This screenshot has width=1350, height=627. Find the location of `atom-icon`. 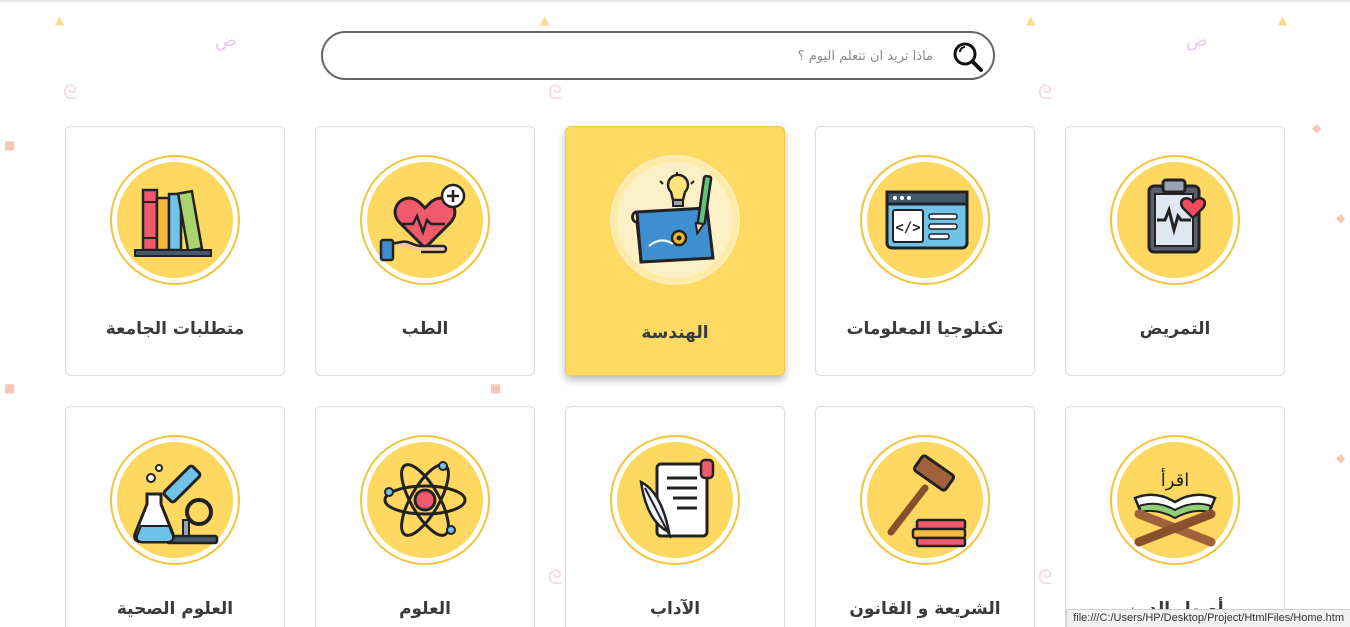

atom-icon is located at coordinates (425, 499).